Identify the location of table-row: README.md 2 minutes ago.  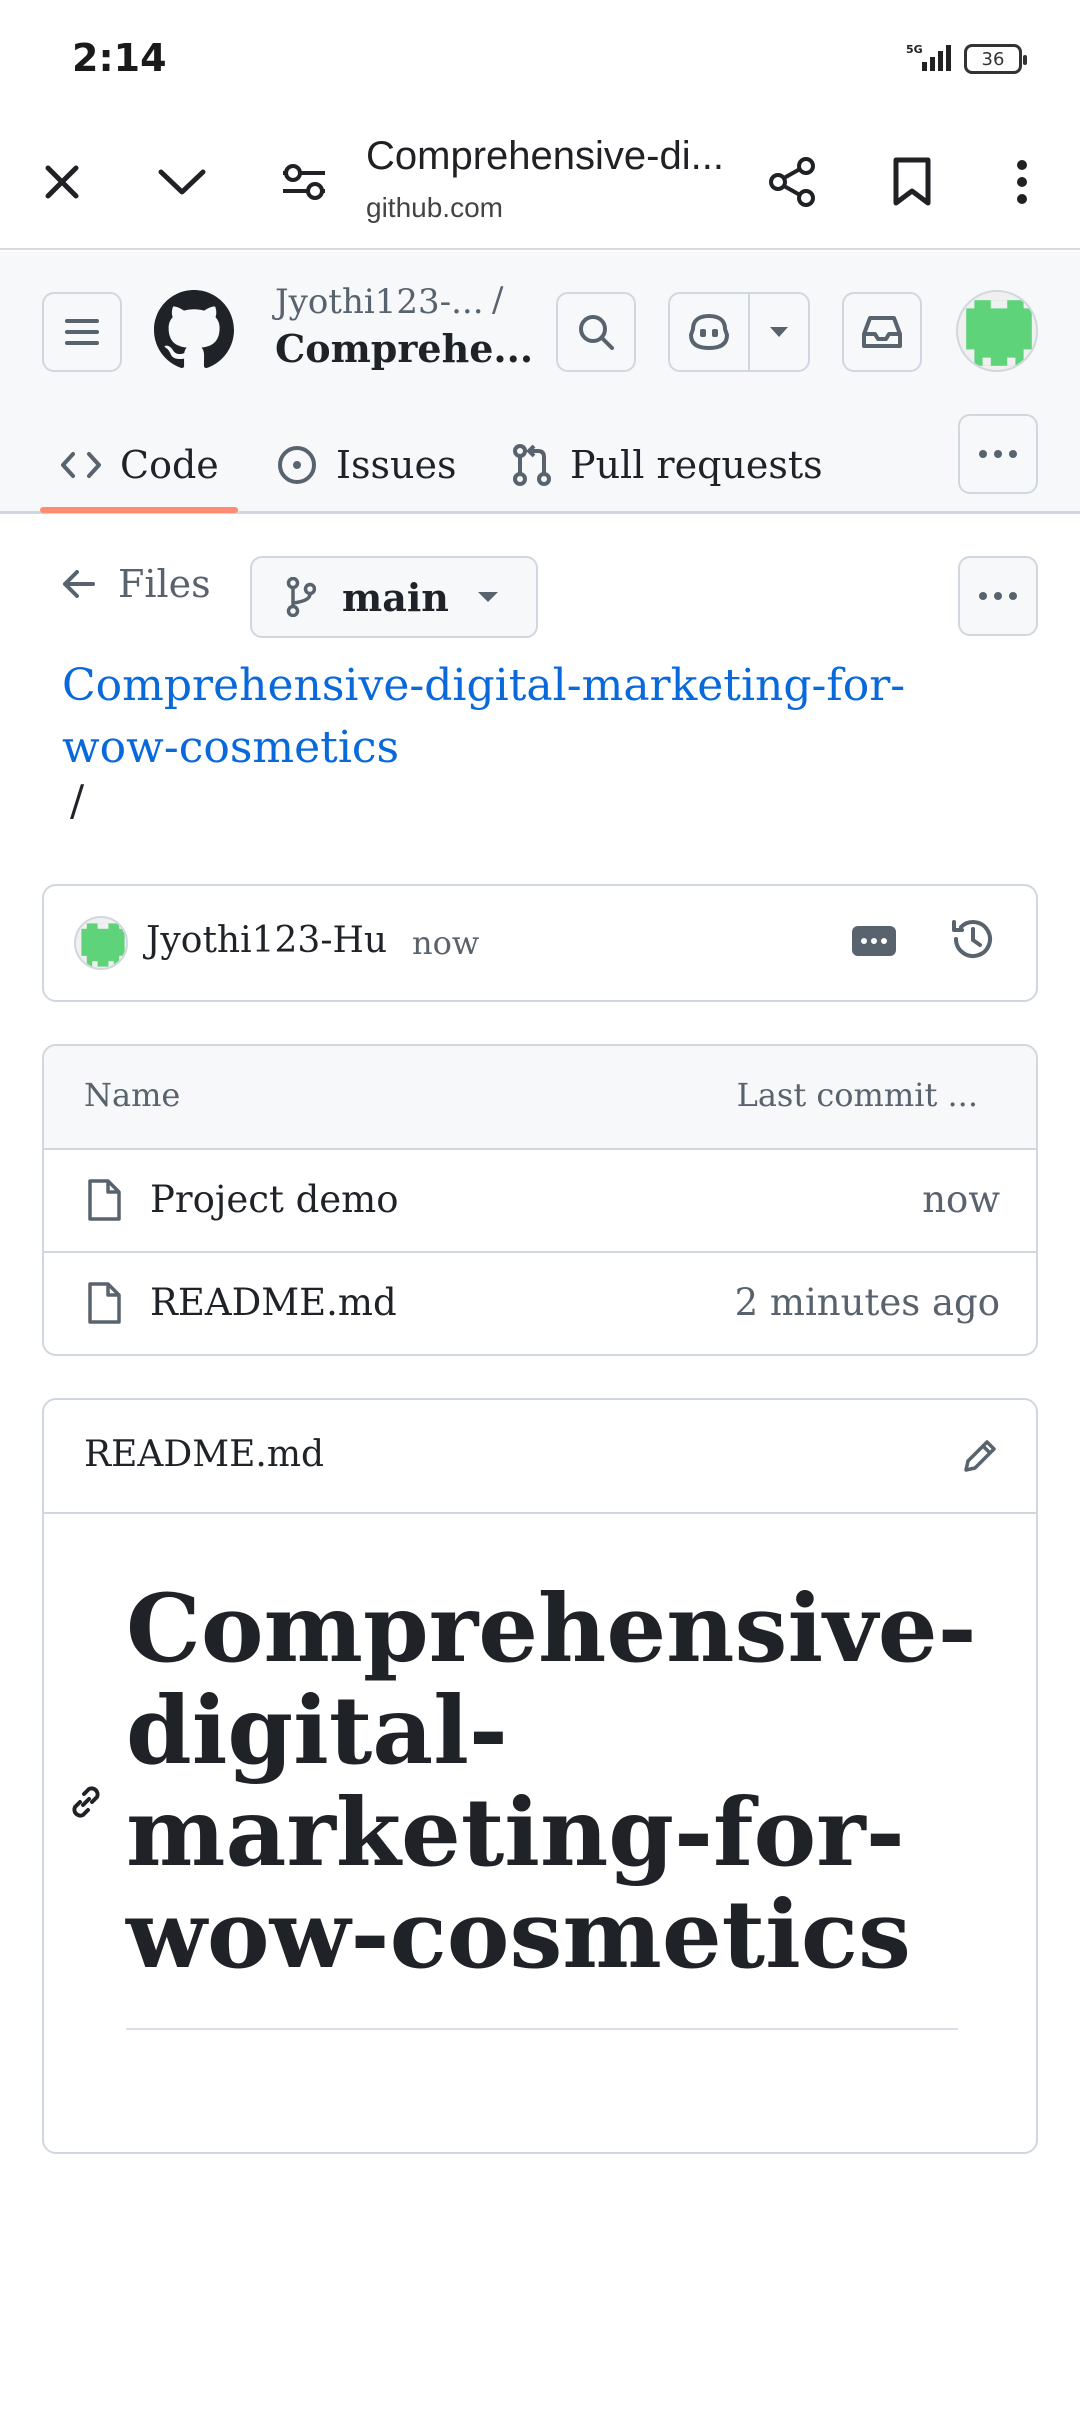
(540, 1303).